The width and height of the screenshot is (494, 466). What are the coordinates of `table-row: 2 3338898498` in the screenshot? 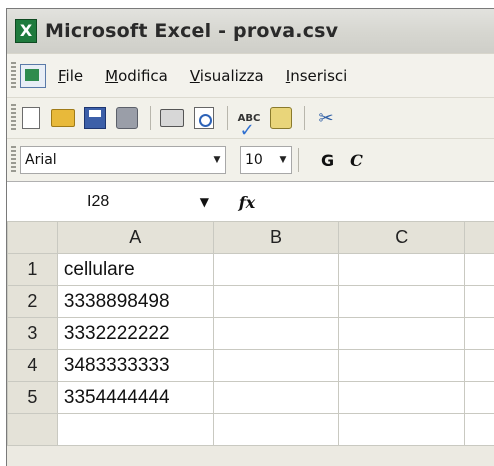 It's located at (251, 302).